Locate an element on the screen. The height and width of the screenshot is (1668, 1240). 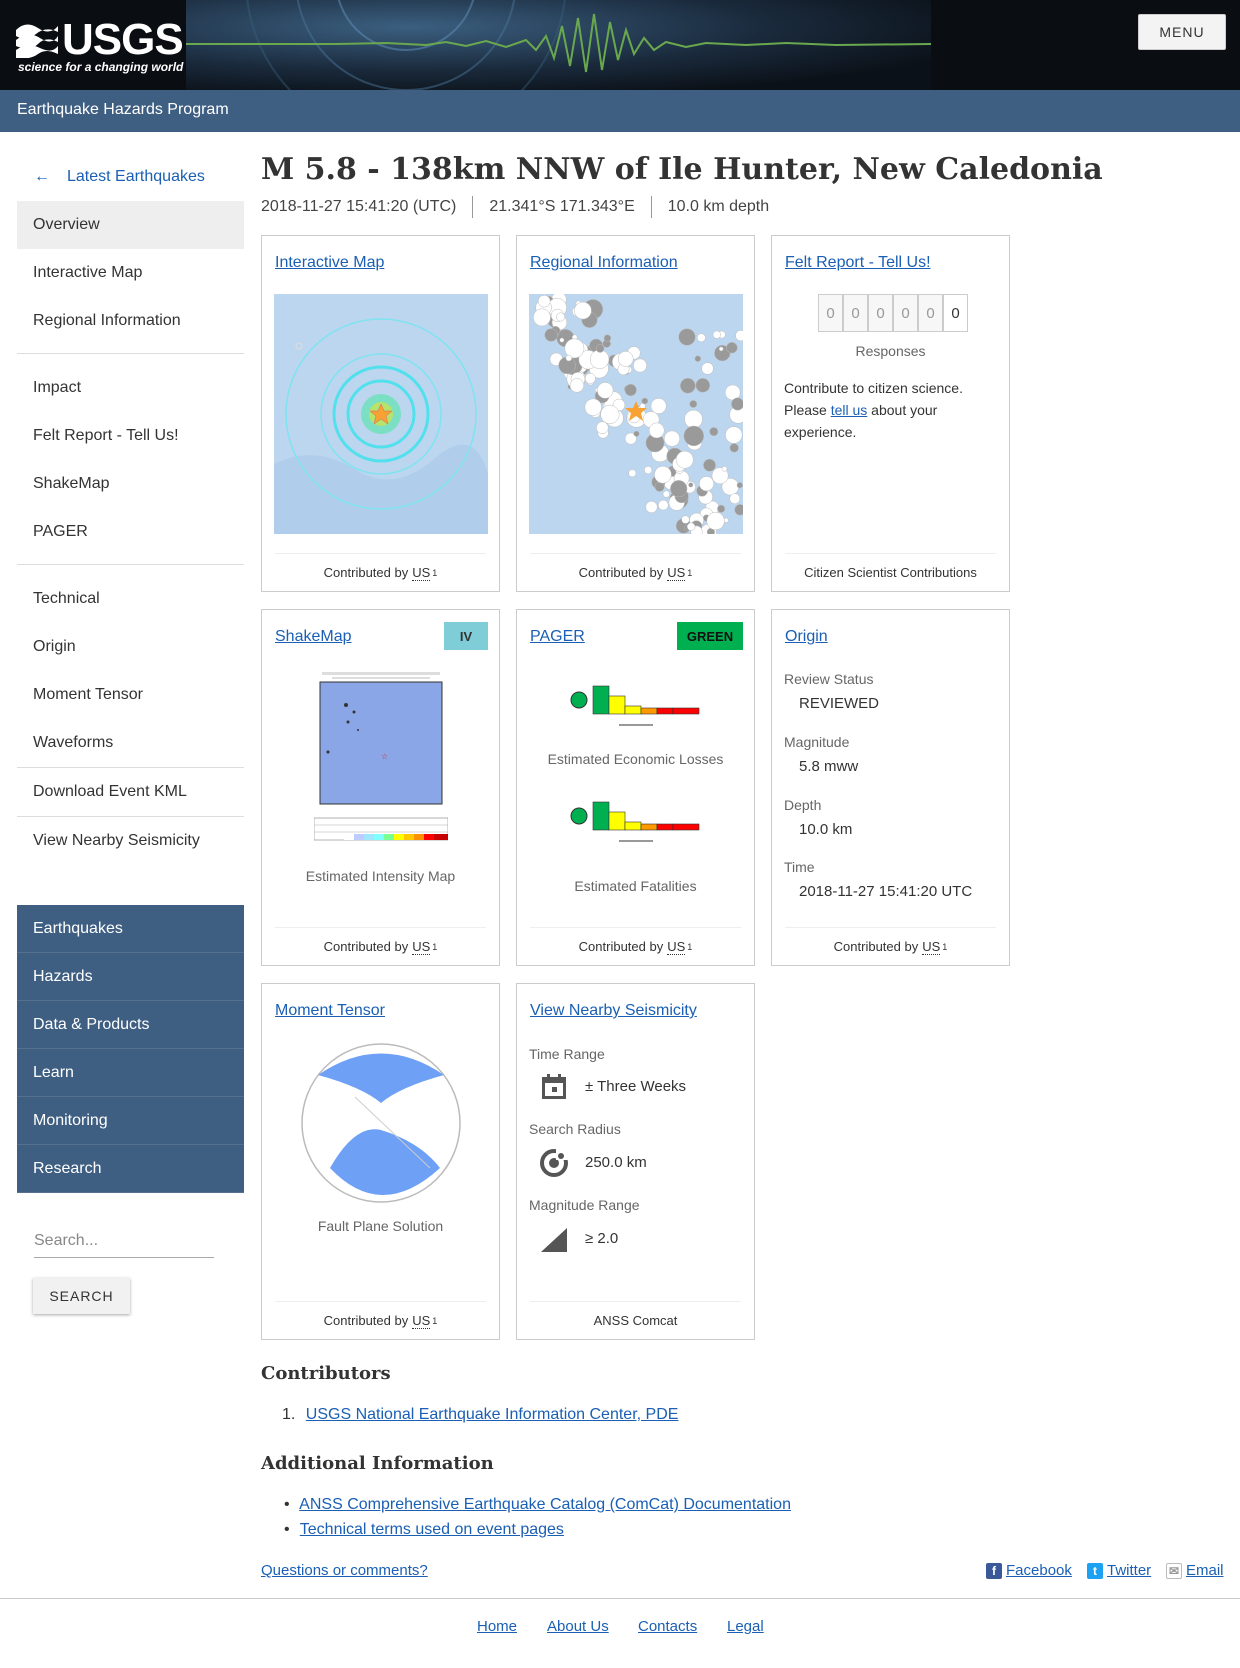
program-bar: Earthquake Hazards Program is located at coordinates (620, 111).